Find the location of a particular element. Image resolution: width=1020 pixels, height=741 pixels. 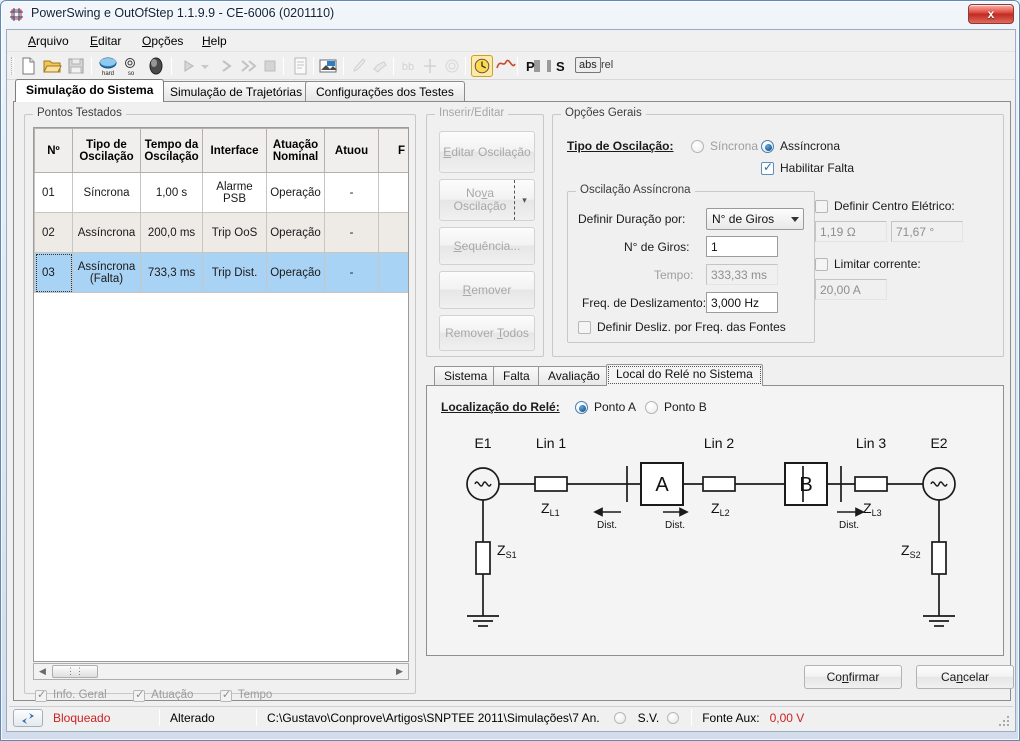

grid-horizontal-scrollbar: ◀ ⋮⋮ ▶ is located at coordinates (221, 671).